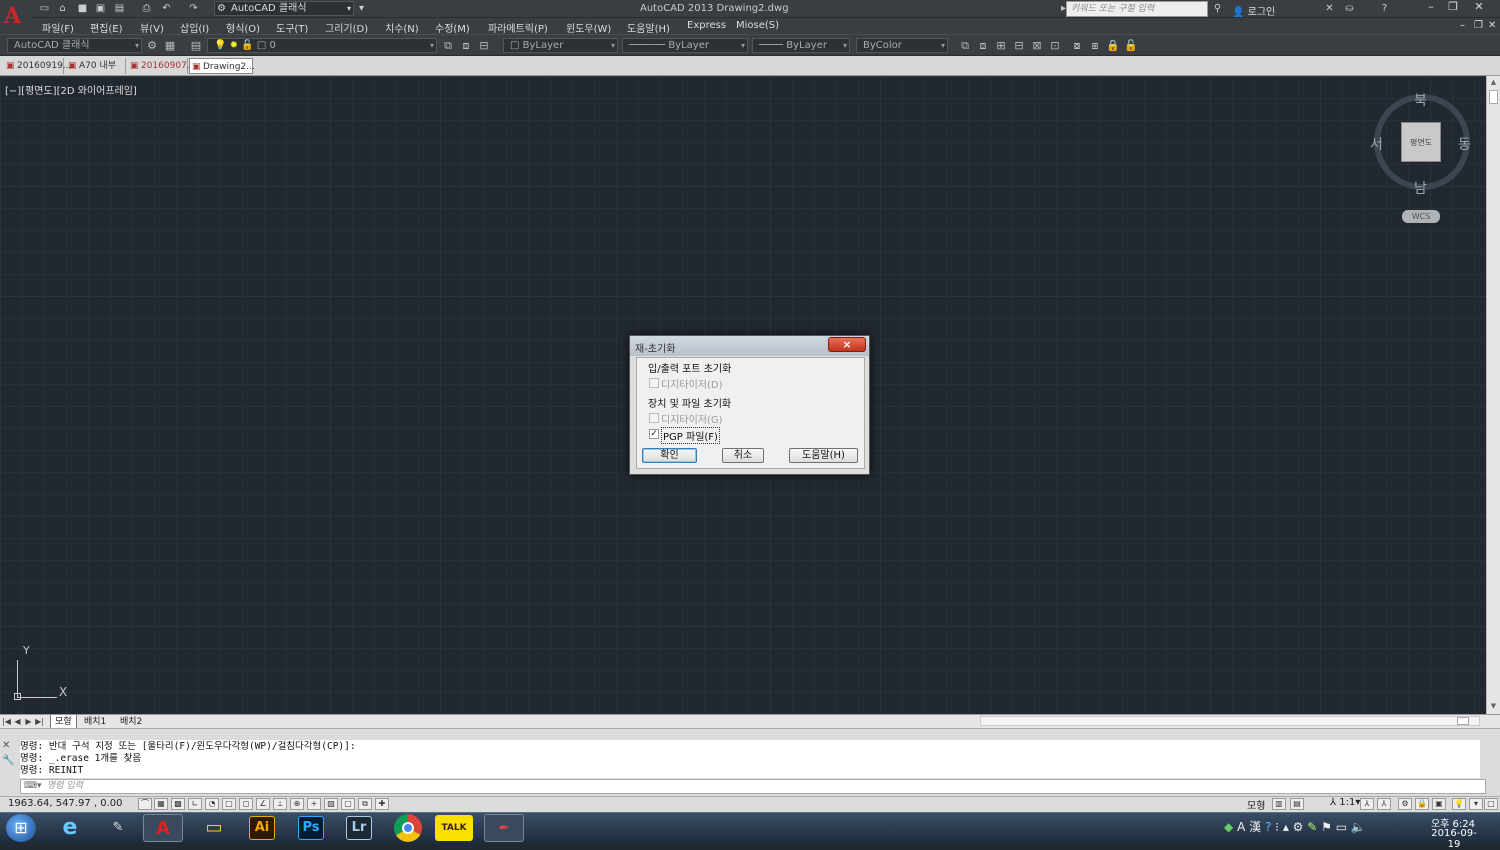 This screenshot has width=1500, height=850. Describe the element at coordinates (1420, 100) in the screenshot. I see `compass-north: 북` at that location.